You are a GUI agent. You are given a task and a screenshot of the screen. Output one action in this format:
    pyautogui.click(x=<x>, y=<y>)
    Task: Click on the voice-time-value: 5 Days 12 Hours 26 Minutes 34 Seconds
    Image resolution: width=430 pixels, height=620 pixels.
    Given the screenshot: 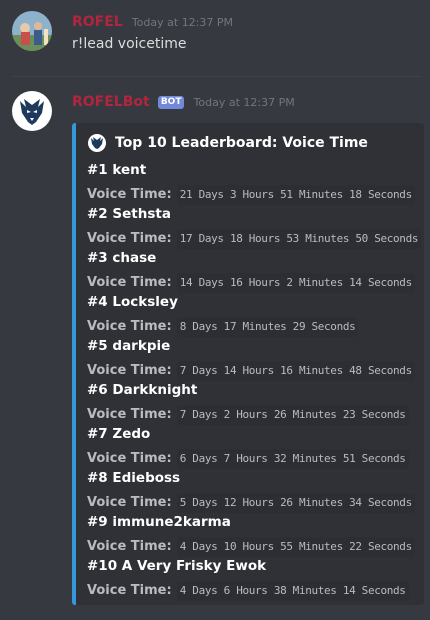 What is the action you would take?
    pyautogui.click(x=295, y=503)
    